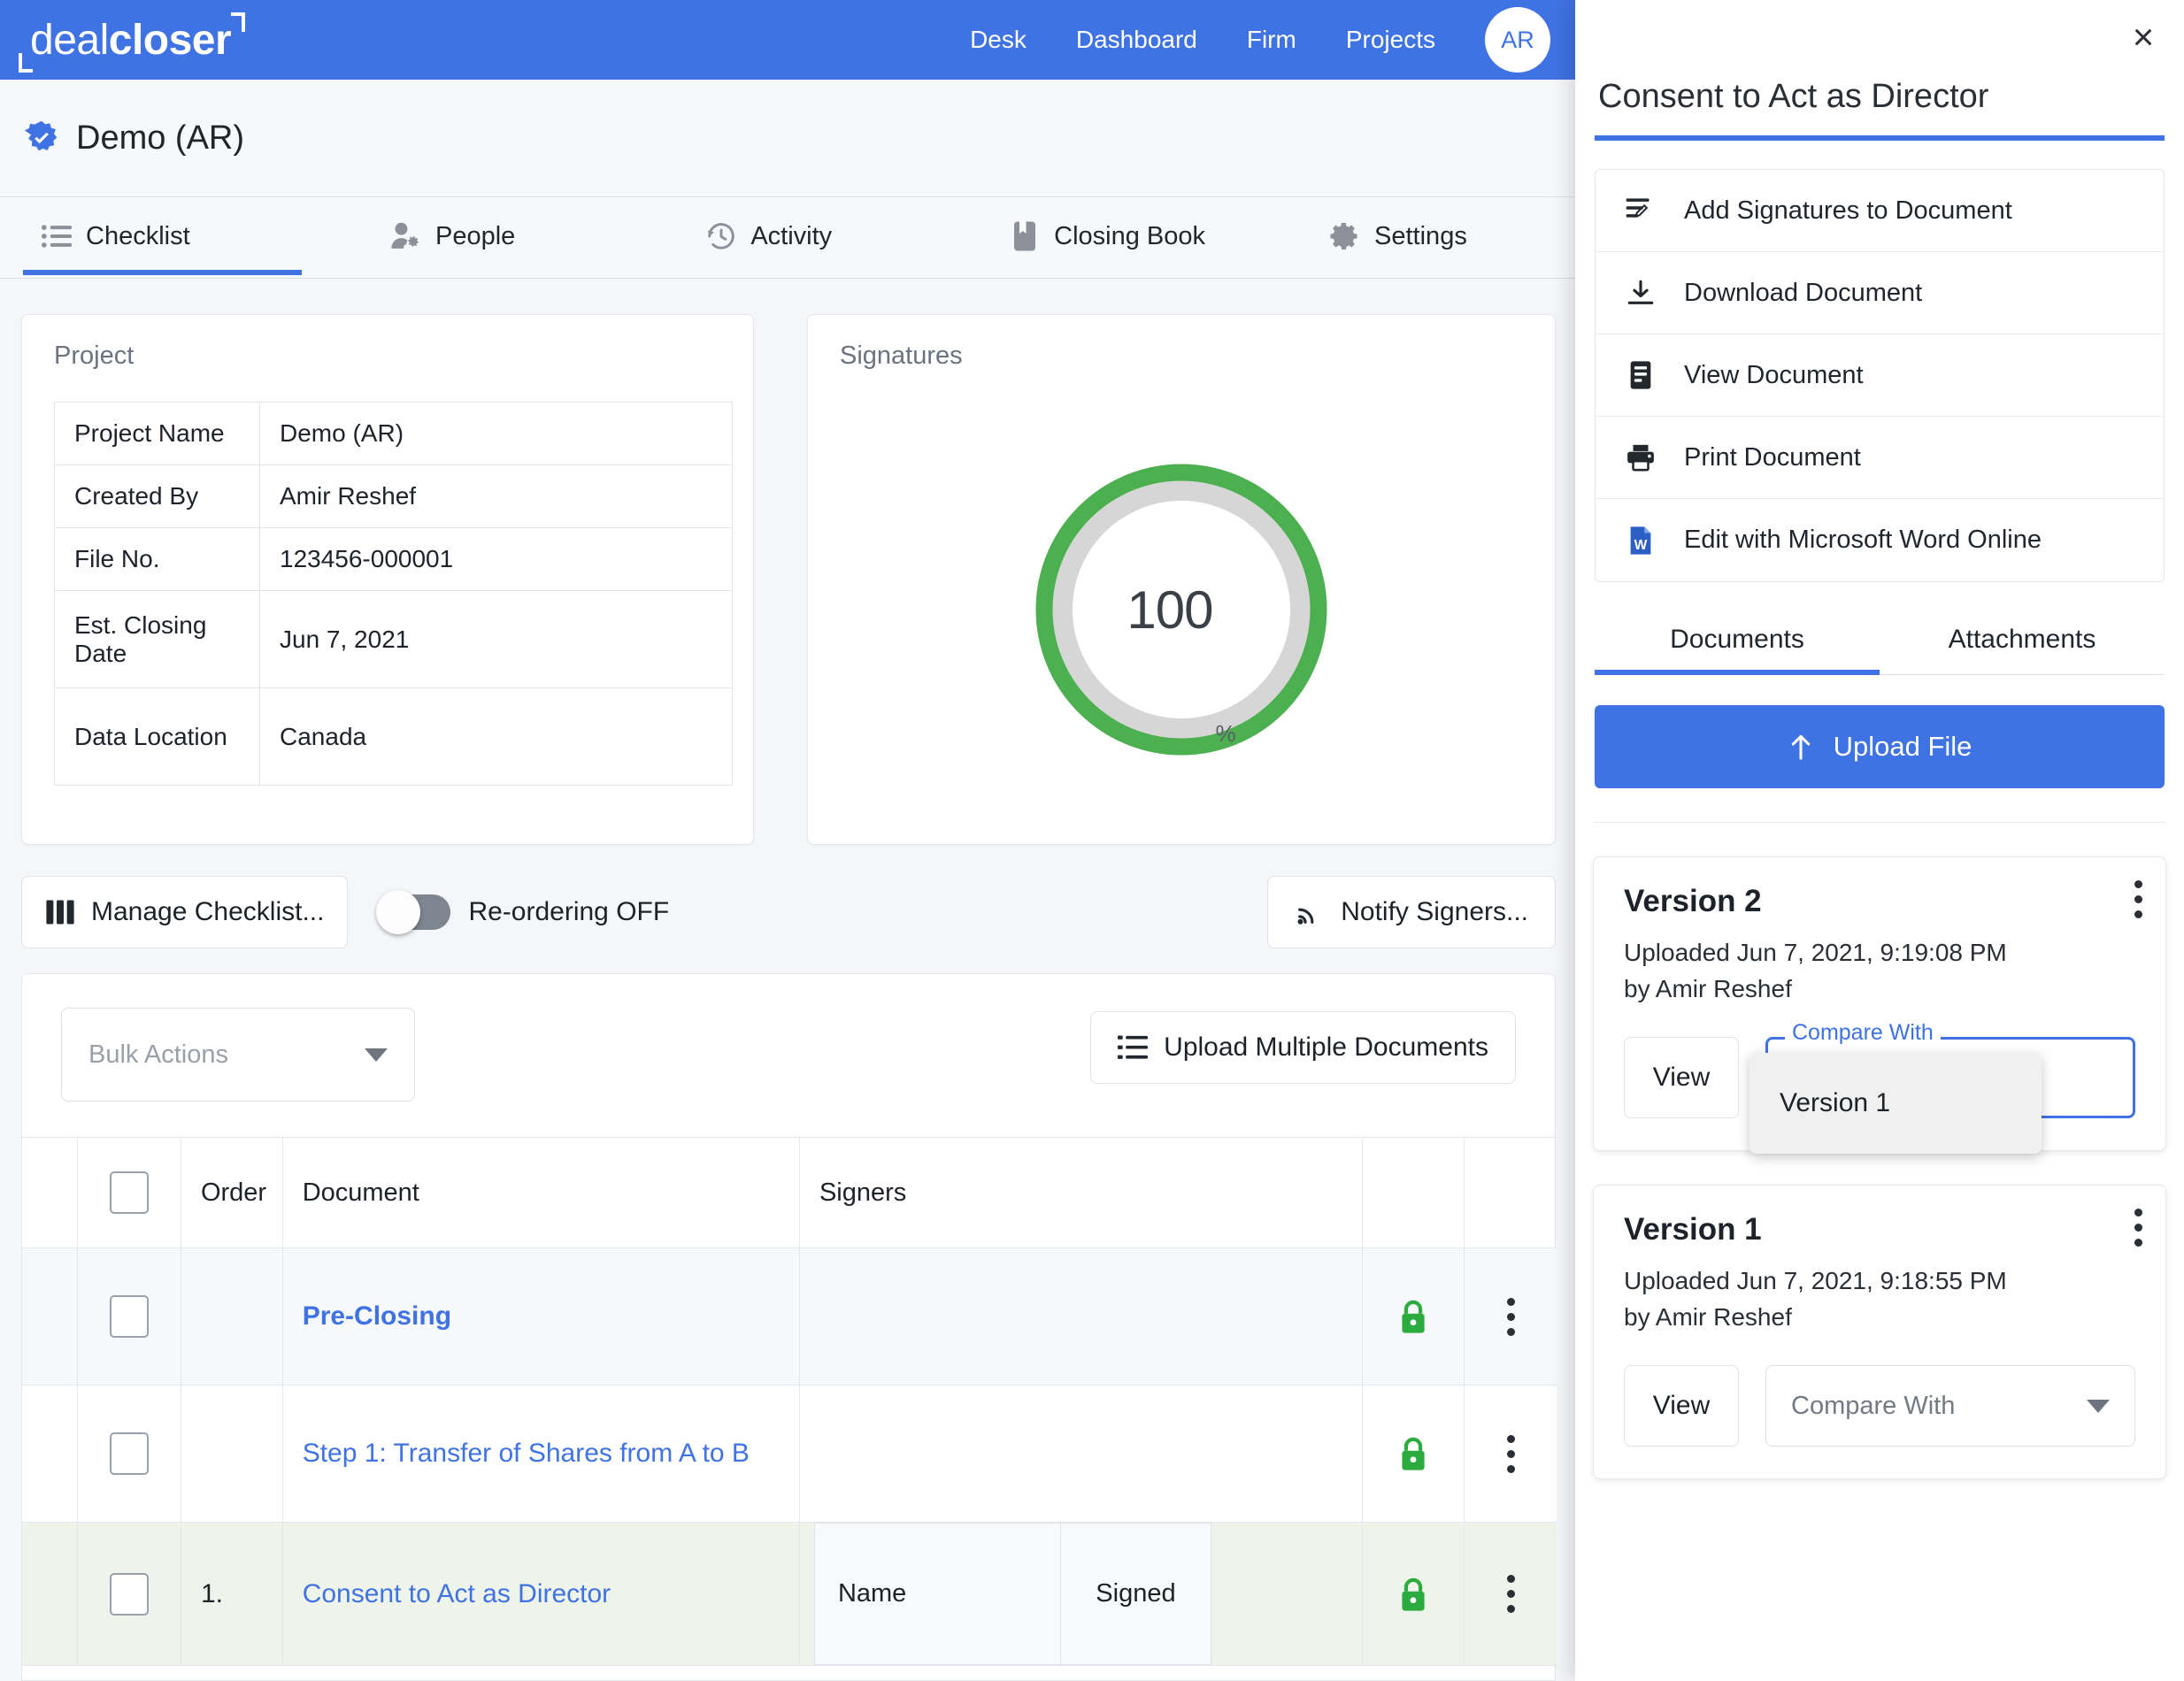 This screenshot has height=1681, width=2184. I want to click on bulk-actions-select: Bulk Actions, so click(238, 1054).